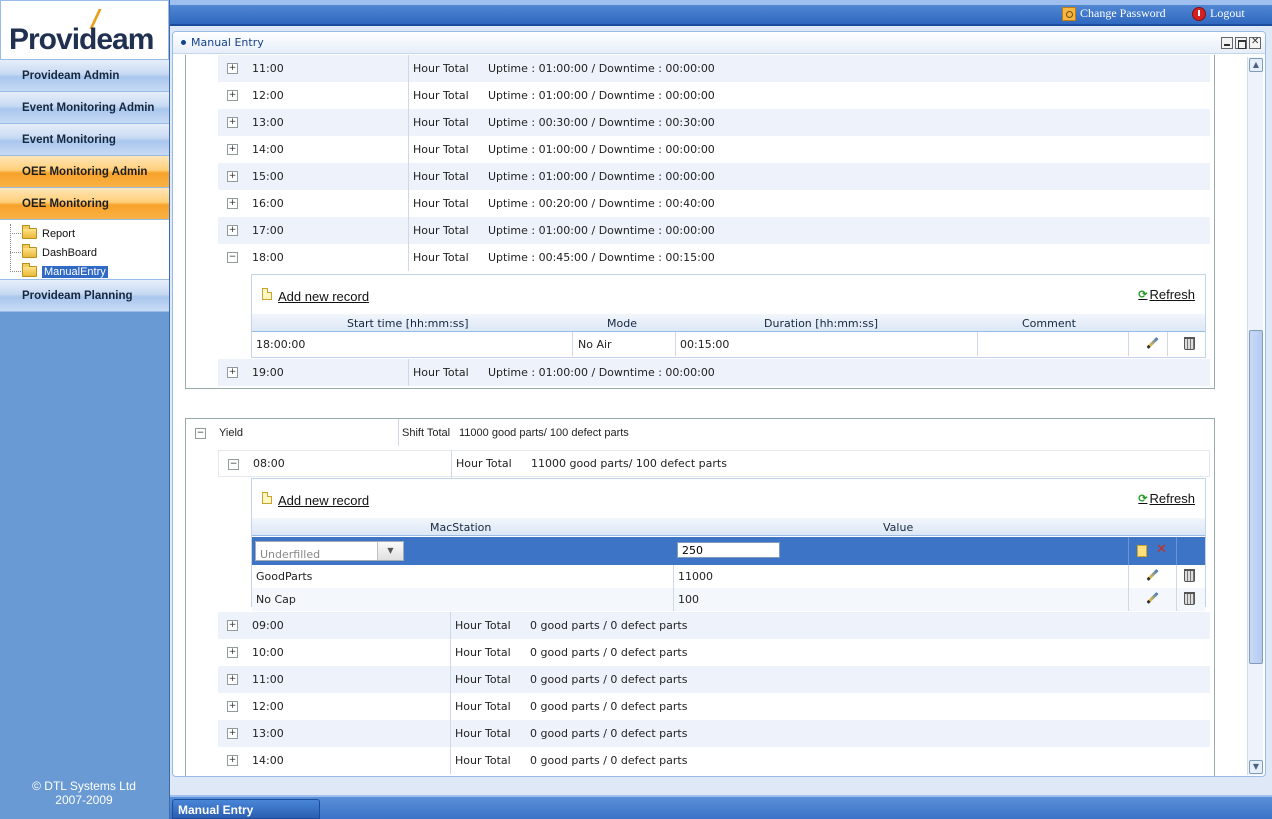  Describe the element at coordinates (1255, 42) in the screenshot. I see `close-button` at that location.